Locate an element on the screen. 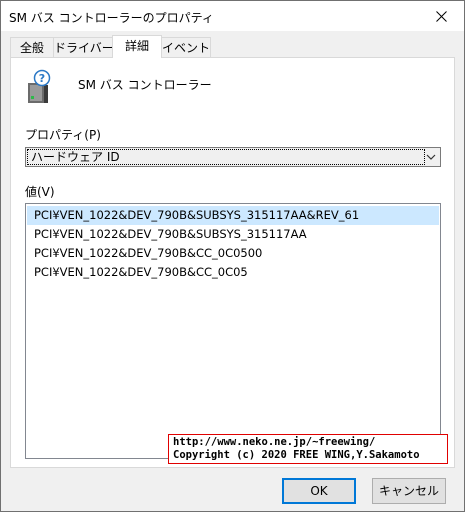  tab-driver-label: ドライバー is located at coordinates (84, 48).